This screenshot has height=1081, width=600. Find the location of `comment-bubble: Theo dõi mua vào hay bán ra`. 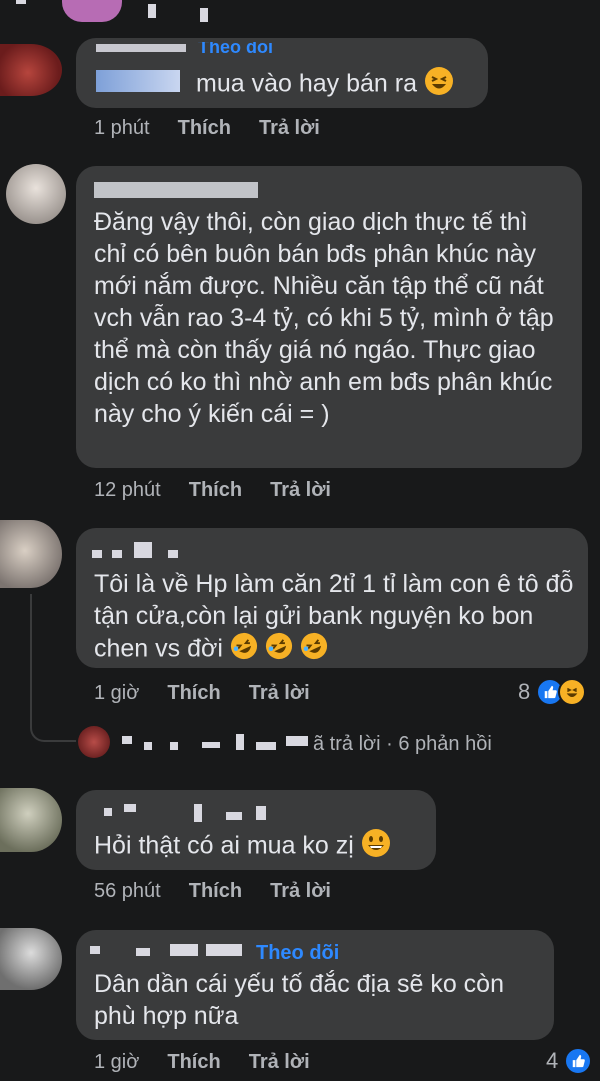

comment-bubble: Theo dõi mua vào hay bán ra is located at coordinates (282, 73).